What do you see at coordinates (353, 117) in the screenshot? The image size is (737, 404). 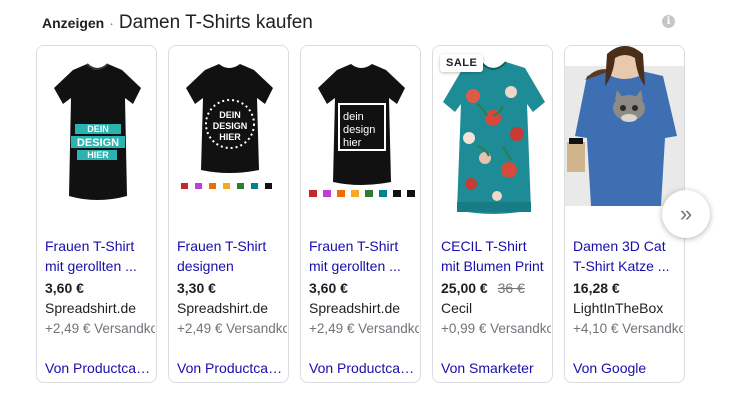 I see `svg-text: dein` at bounding box center [353, 117].